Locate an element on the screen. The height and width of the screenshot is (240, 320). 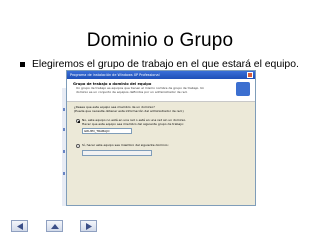
previous-slide-button is located at coordinates (19, 226).